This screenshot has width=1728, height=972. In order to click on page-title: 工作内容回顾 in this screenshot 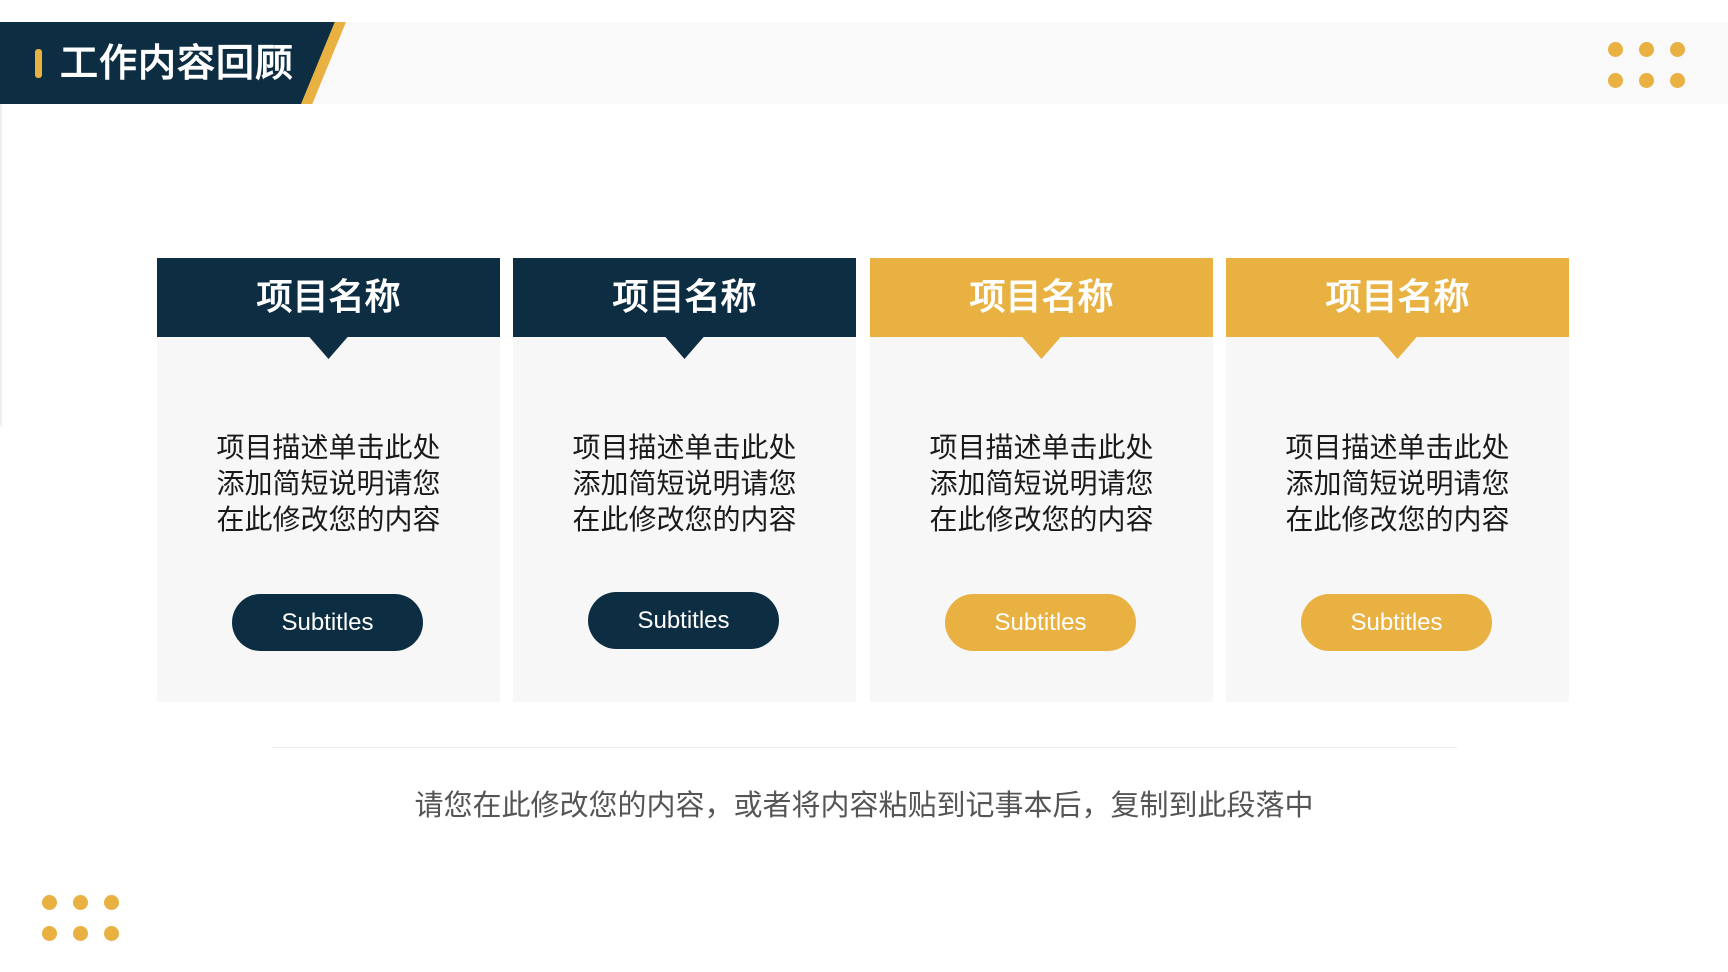, I will do `click(177, 63)`.